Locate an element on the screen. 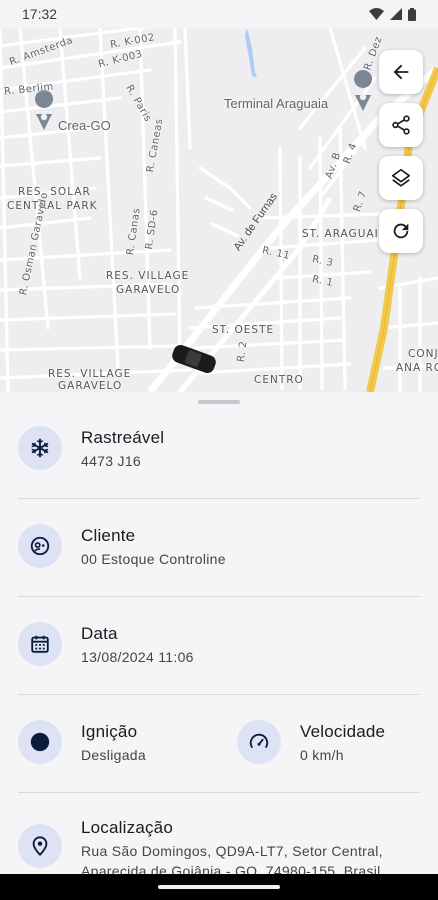  map-label-garavelo-1: GARAVELO is located at coordinates (148, 290).